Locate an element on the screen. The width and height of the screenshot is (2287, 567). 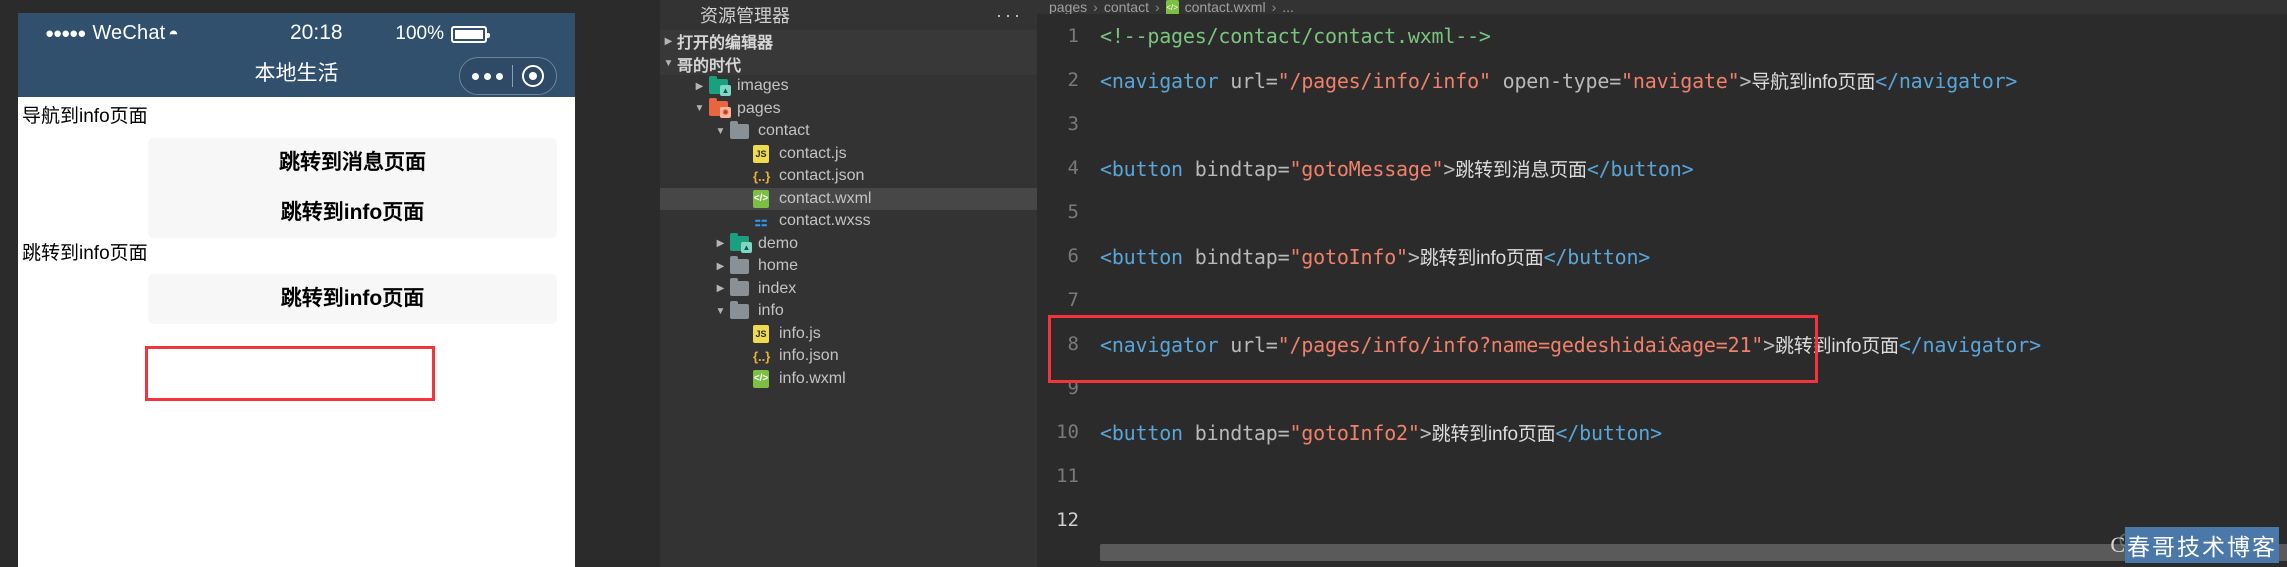
tree-item-label: info.json is located at coordinates (809, 356).